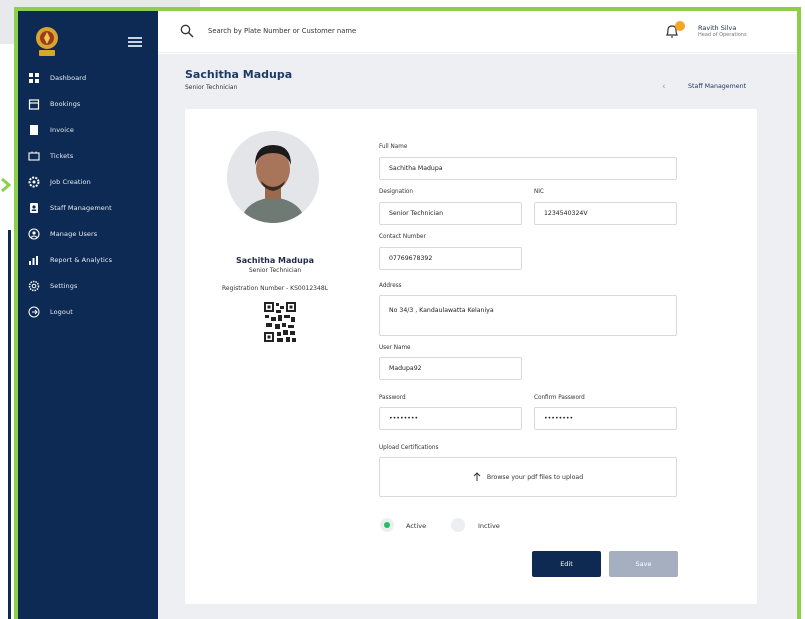 This screenshot has height=619, width=805. I want to click on save-button: Save, so click(643, 564).